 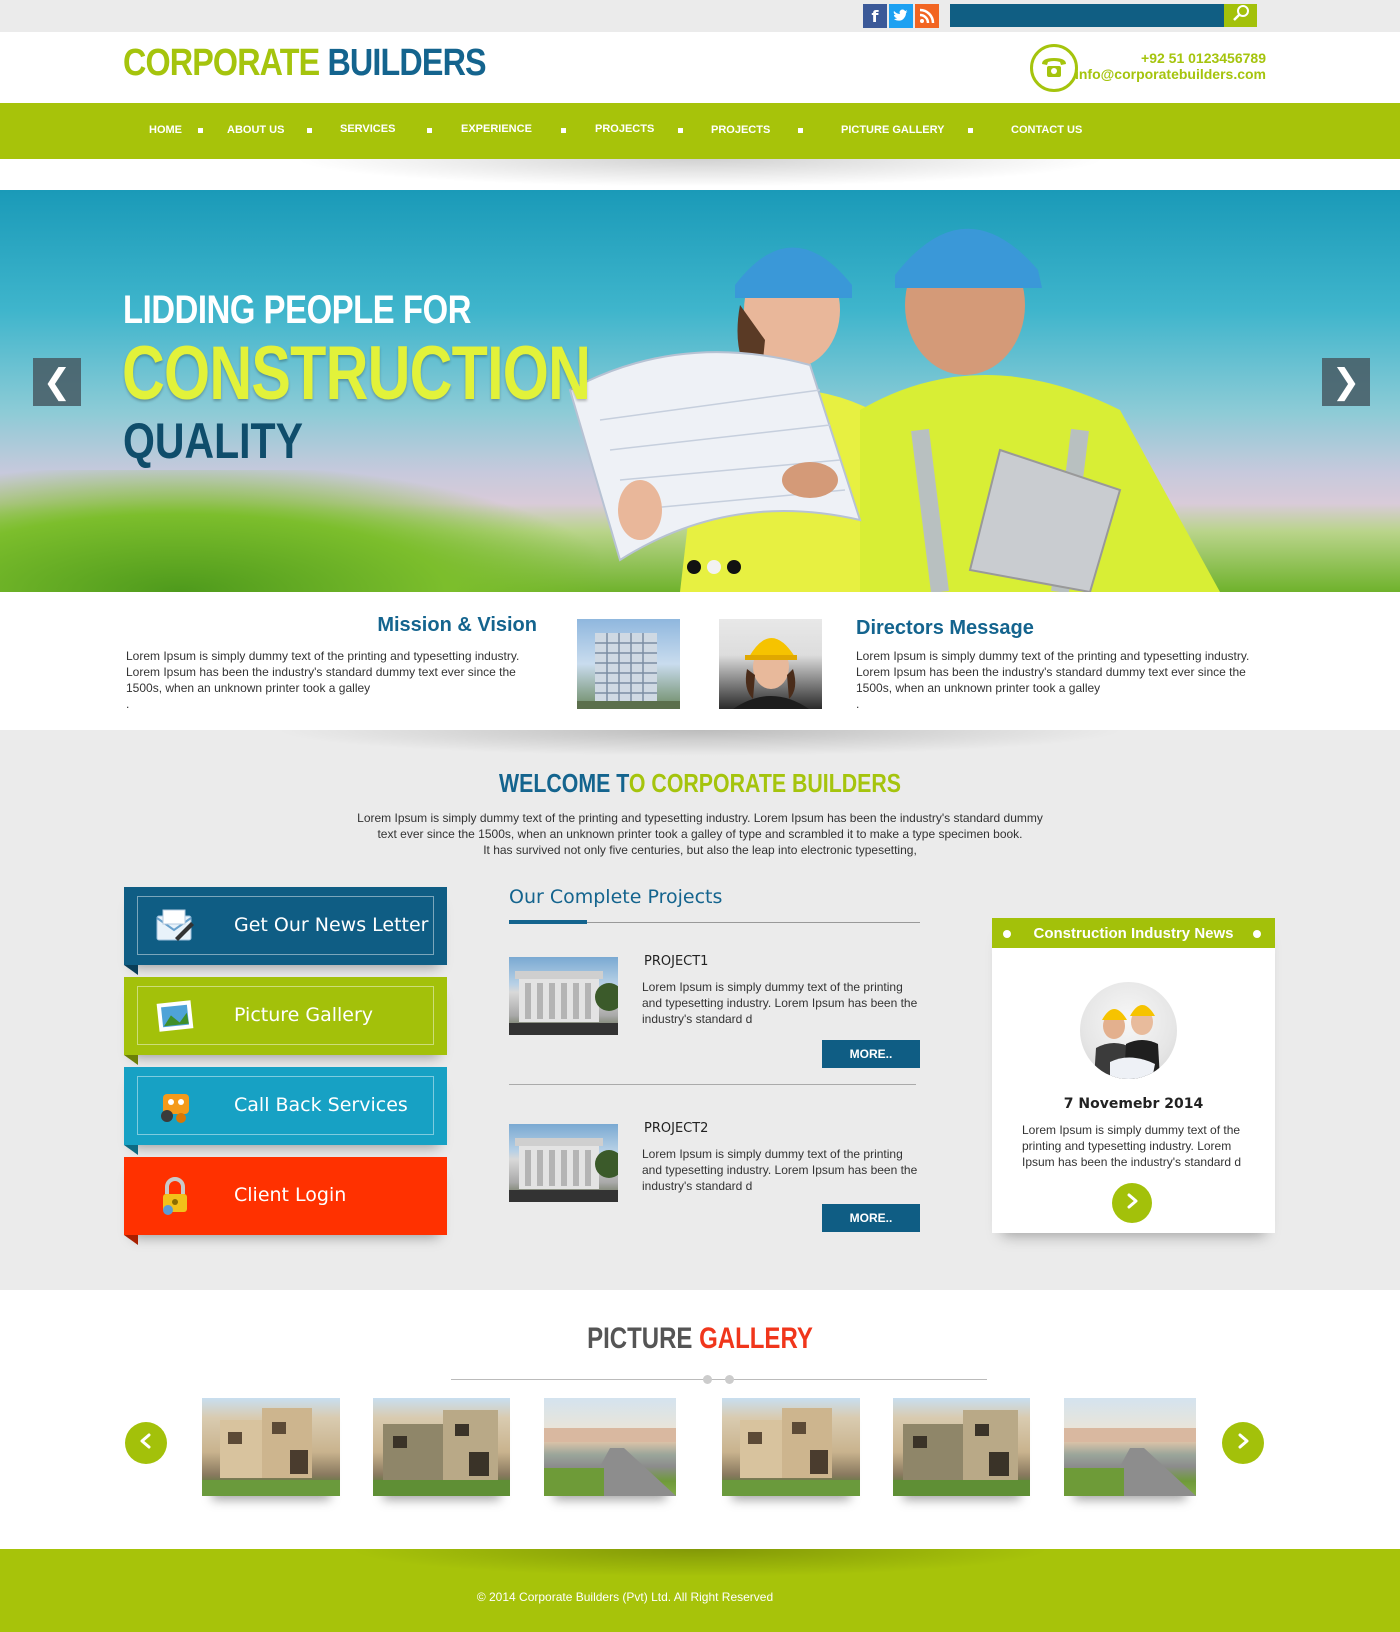 What do you see at coordinates (175, 926) in the screenshot?
I see `newsletter-icon` at bounding box center [175, 926].